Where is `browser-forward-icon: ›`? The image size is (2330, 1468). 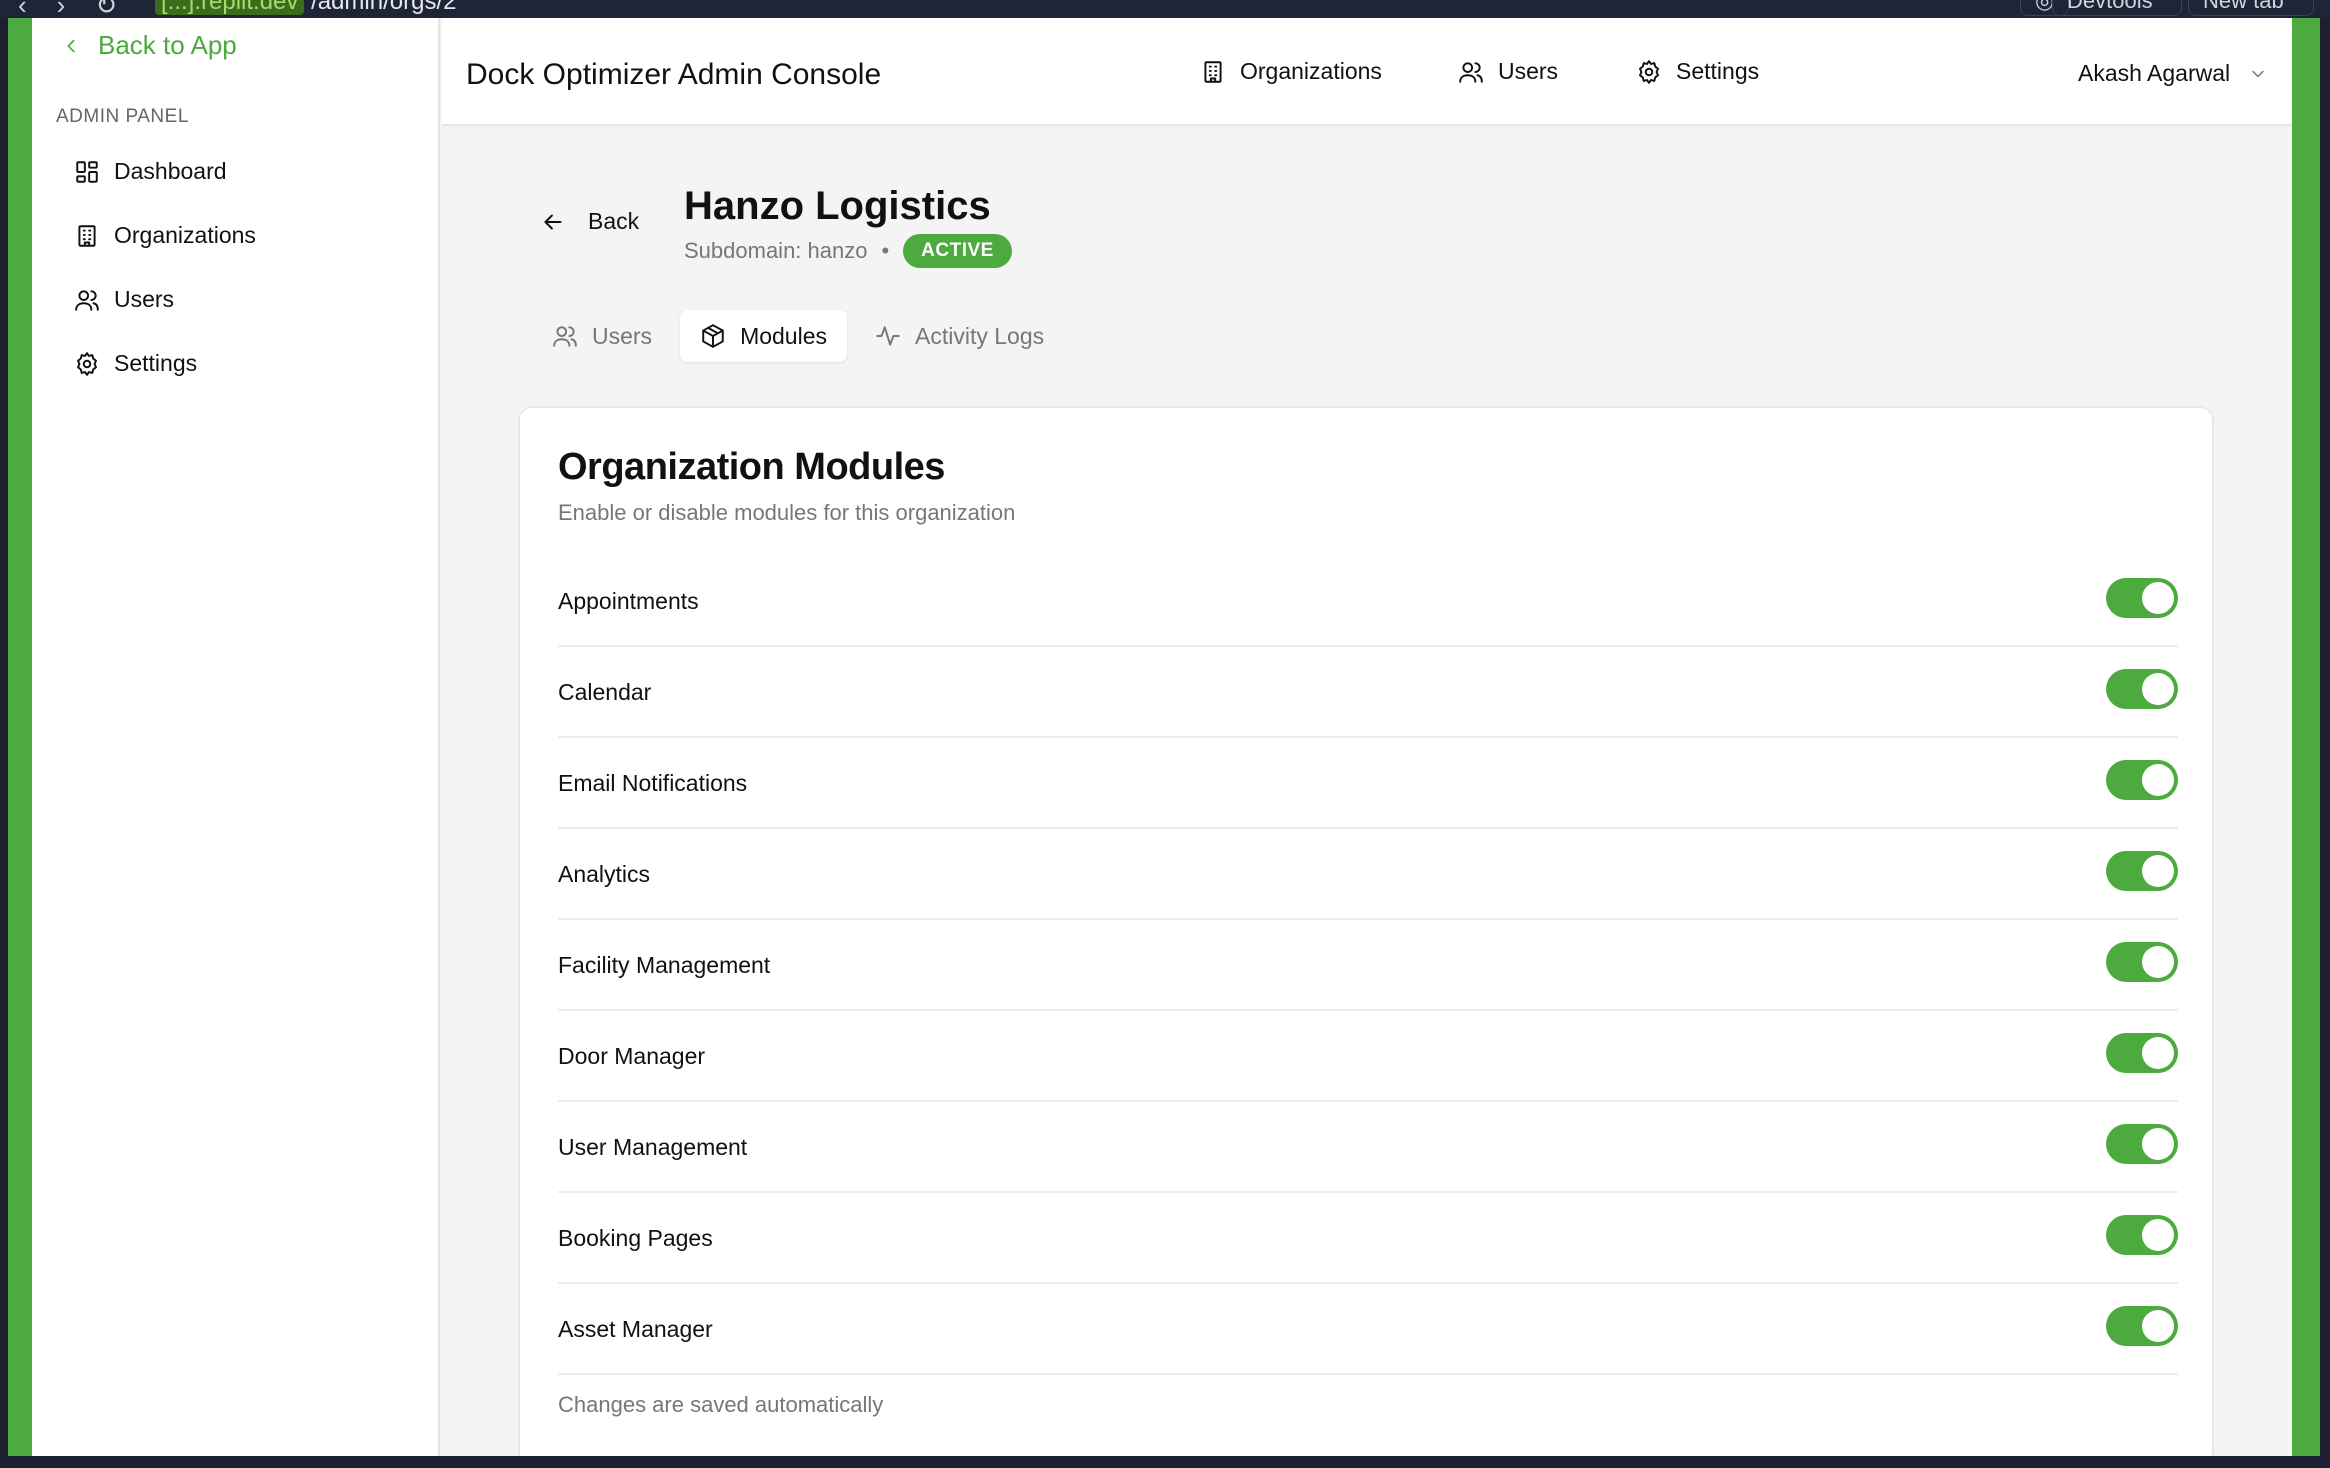 browser-forward-icon: › is located at coordinates (61, 9).